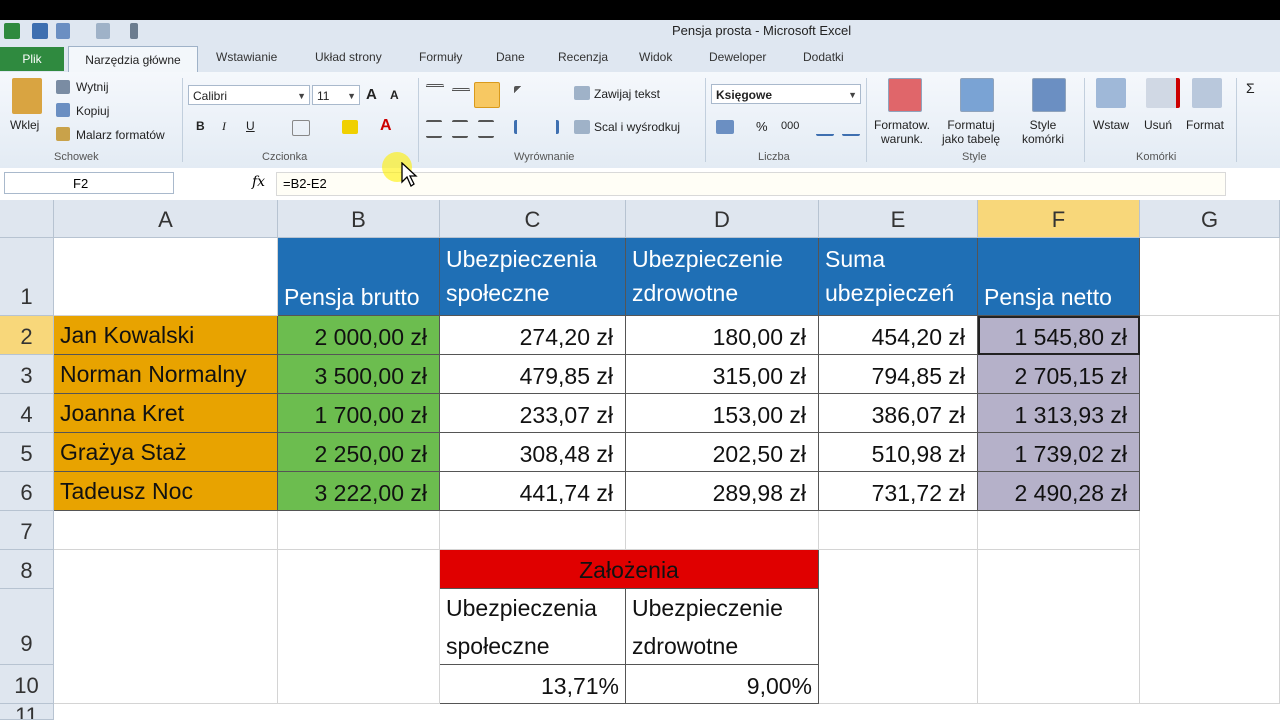 The width and height of the screenshot is (1280, 720). Describe the element at coordinates (348, 57) in the screenshot. I see `tab-page-layout: Układ strony` at that location.